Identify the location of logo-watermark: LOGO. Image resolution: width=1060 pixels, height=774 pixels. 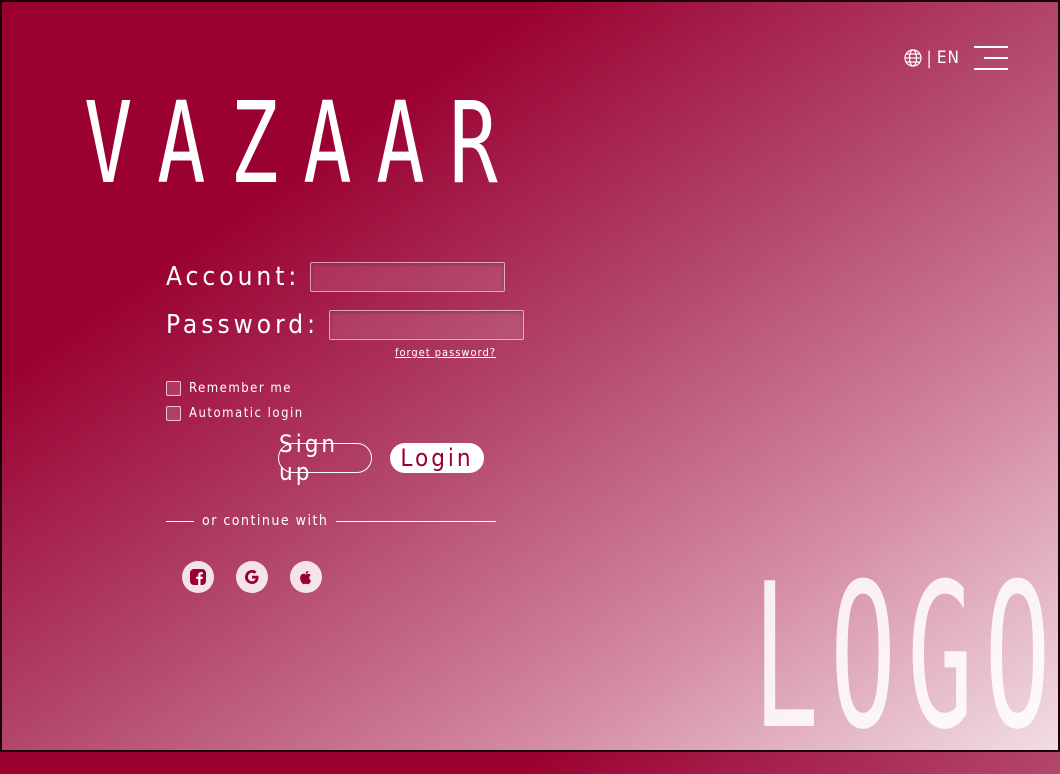
(906, 657).